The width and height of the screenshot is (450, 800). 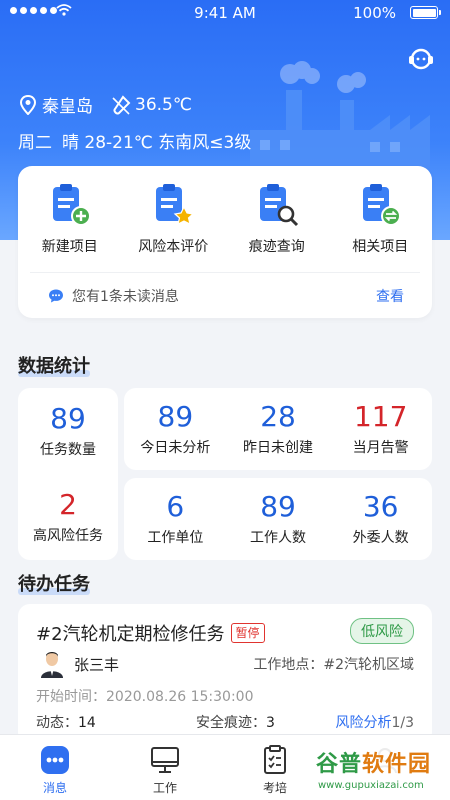 What do you see at coordinates (69, 247) in the screenshot?
I see `quick-label: 新建项目` at bounding box center [69, 247].